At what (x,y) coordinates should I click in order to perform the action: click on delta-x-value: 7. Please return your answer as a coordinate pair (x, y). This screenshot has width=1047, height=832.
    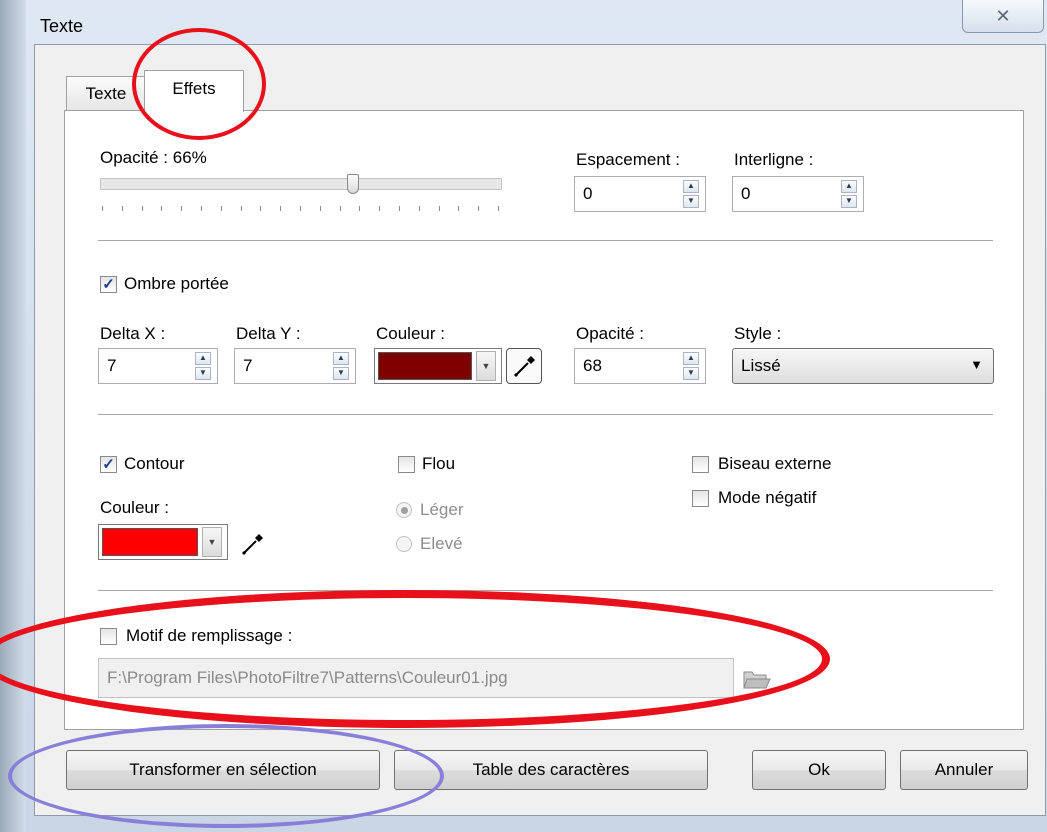
    Looking at the image, I should click on (112, 365).